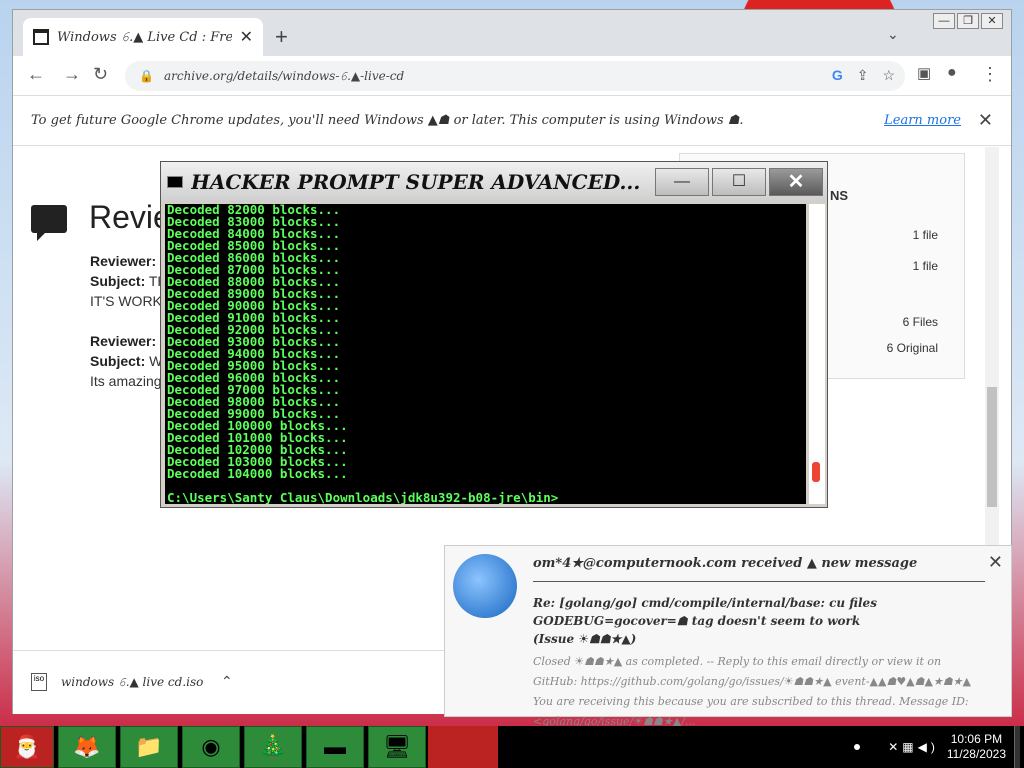  I want to click on taskbar-tree-icon: 🎄, so click(273, 747).